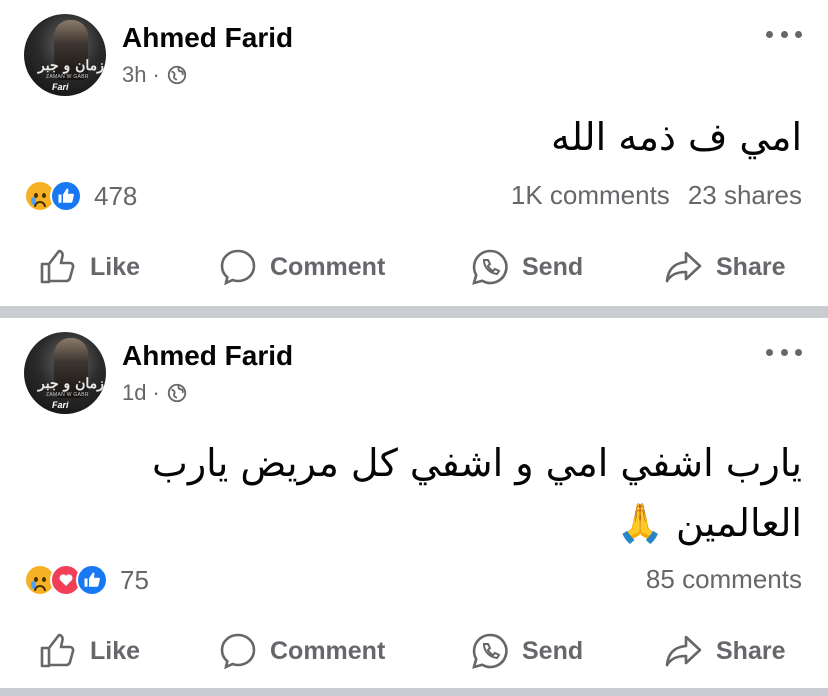 Image resolution: width=828 pixels, height=696 pixels. I want to click on shares-count: 23 shares, so click(745, 195).